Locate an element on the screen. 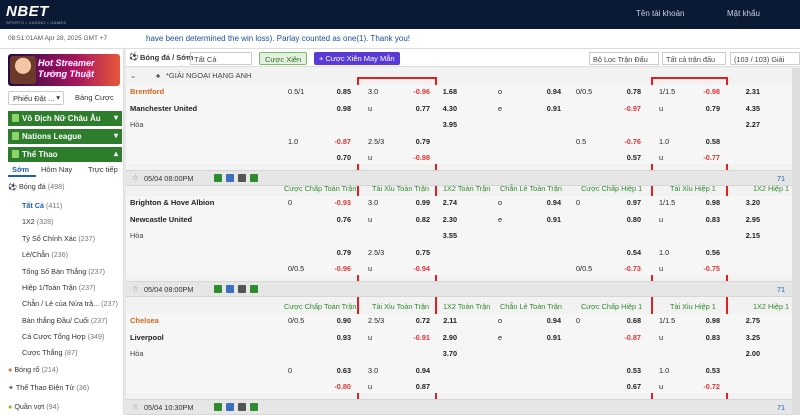  away-team: Manchester United is located at coordinates (163, 108).